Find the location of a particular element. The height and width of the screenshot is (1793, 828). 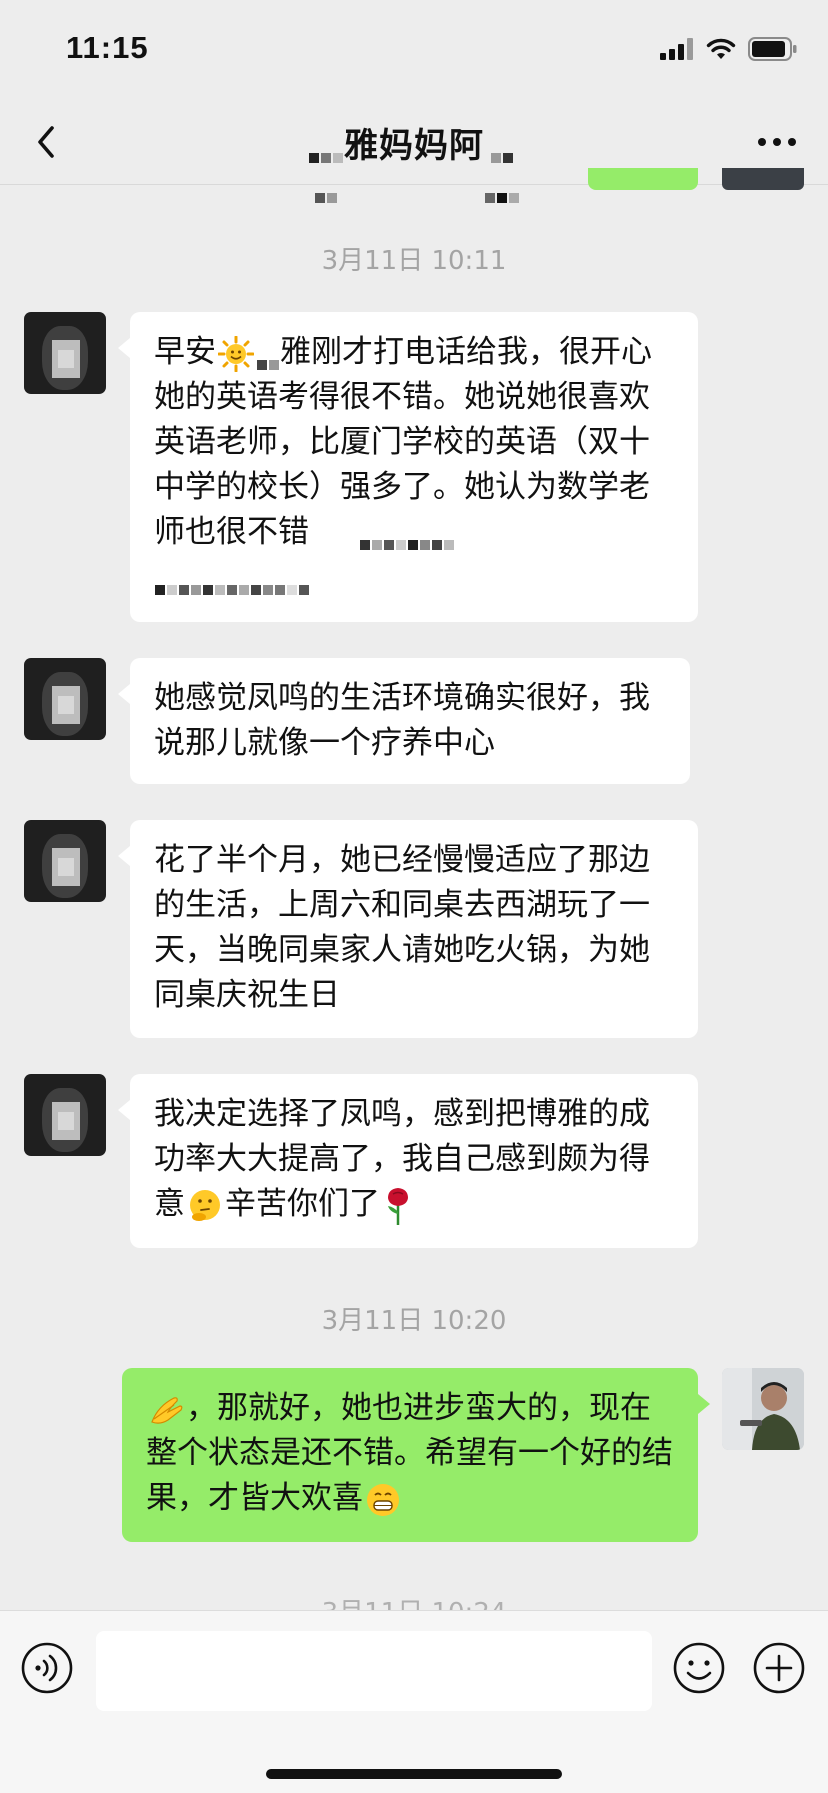

message-timestamp: 3月11日 10:11 is located at coordinates (414, 261).